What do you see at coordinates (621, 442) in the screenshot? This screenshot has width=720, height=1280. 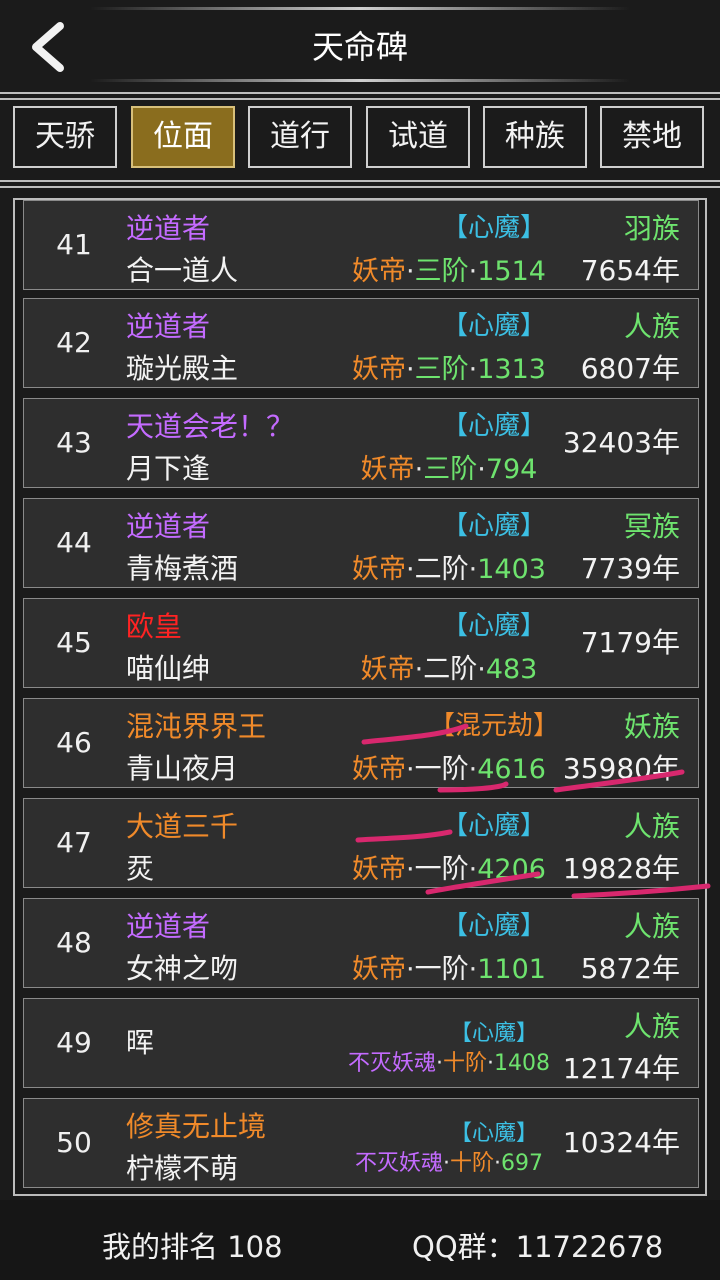 I see `years-value: 32403年` at bounding box center [621, 442].